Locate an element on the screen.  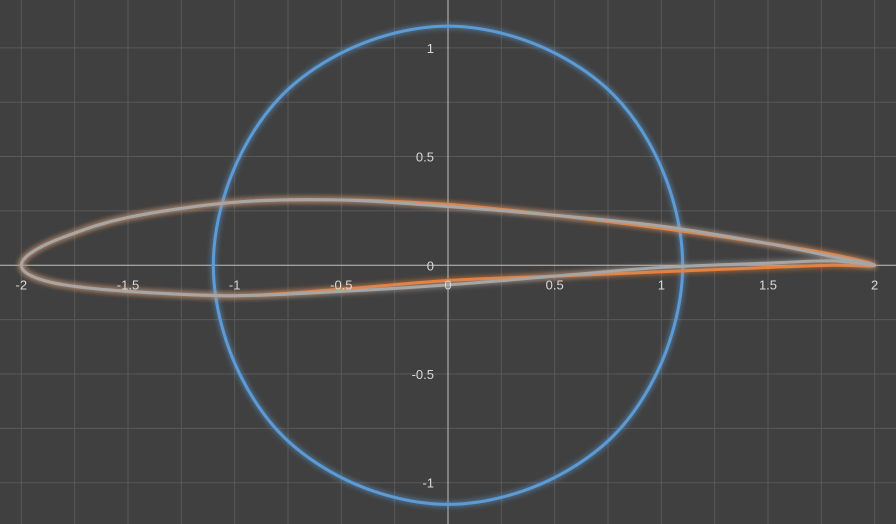
y-tick-label: 0 is located at coordinates (430, 265).